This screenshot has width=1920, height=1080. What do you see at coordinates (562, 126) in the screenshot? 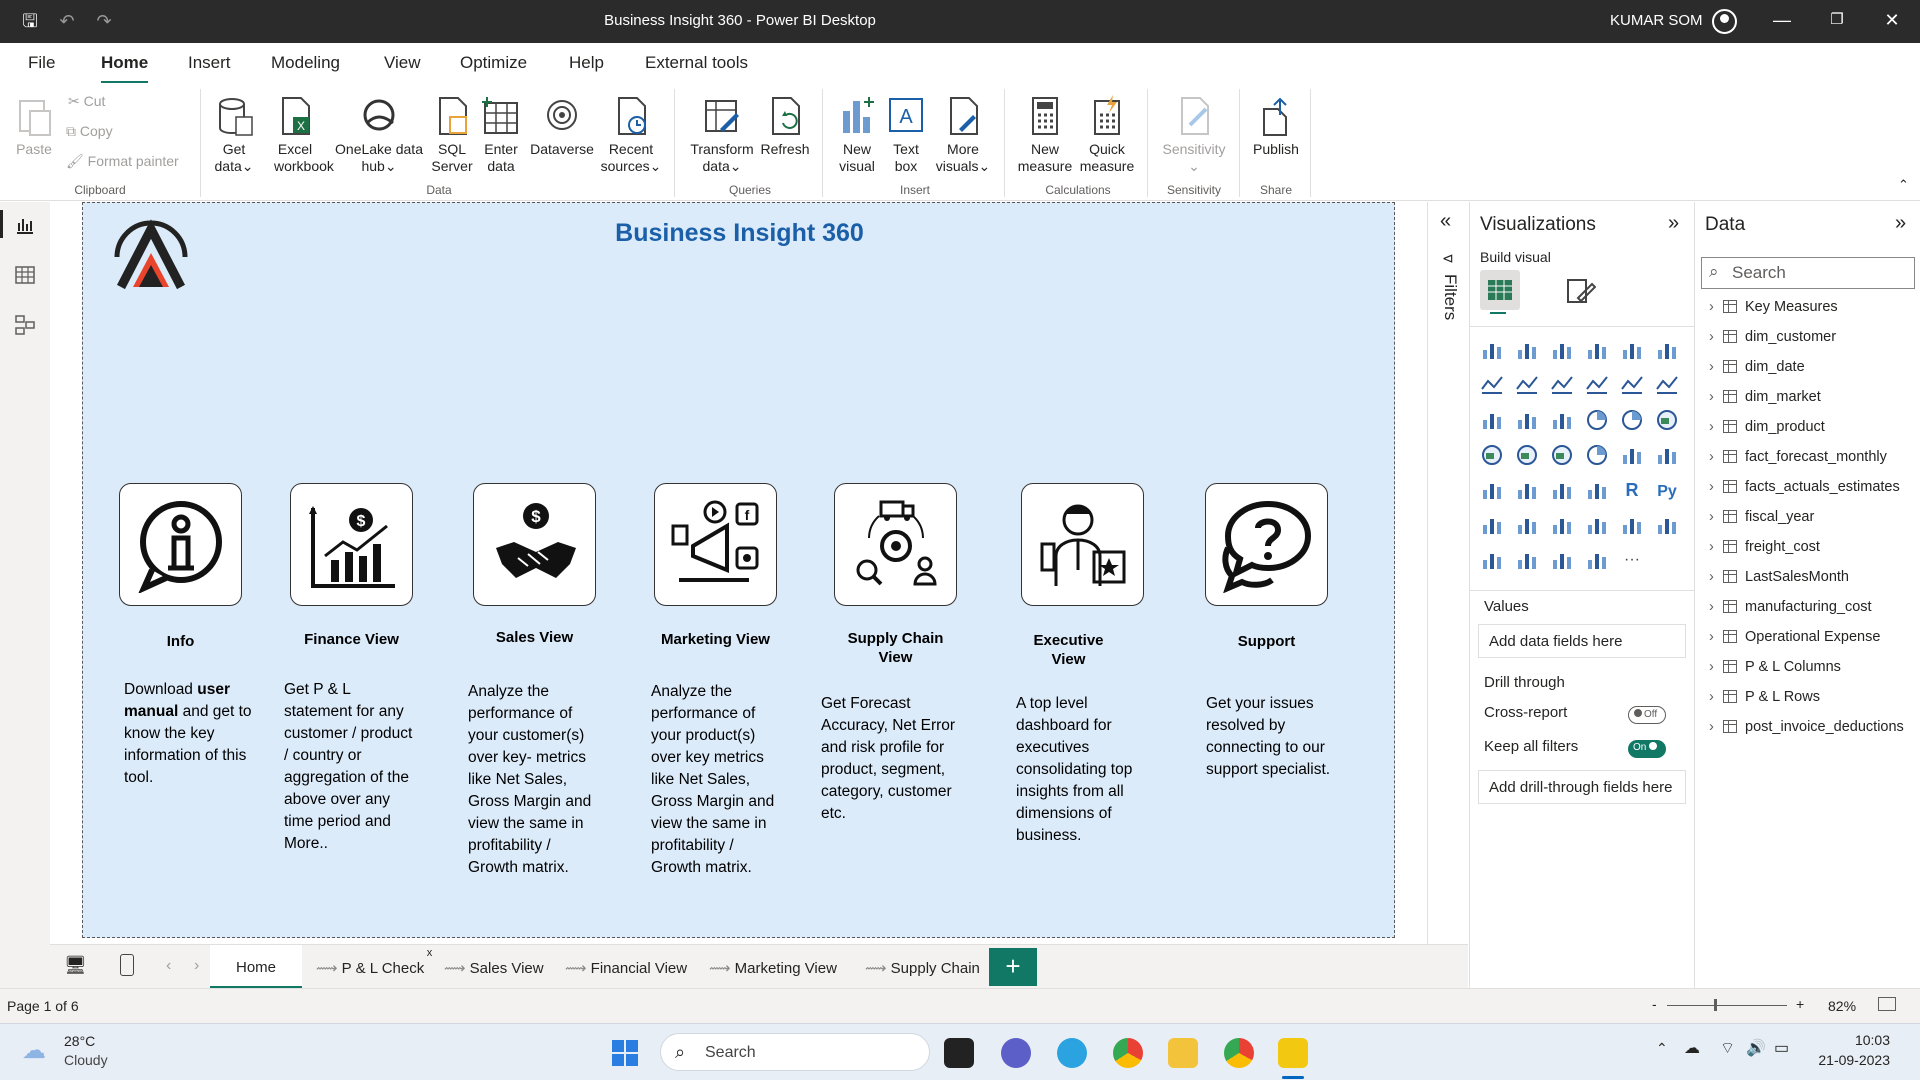
I see `dataverse-button: Dataverse` at bounding box center [562, 126].